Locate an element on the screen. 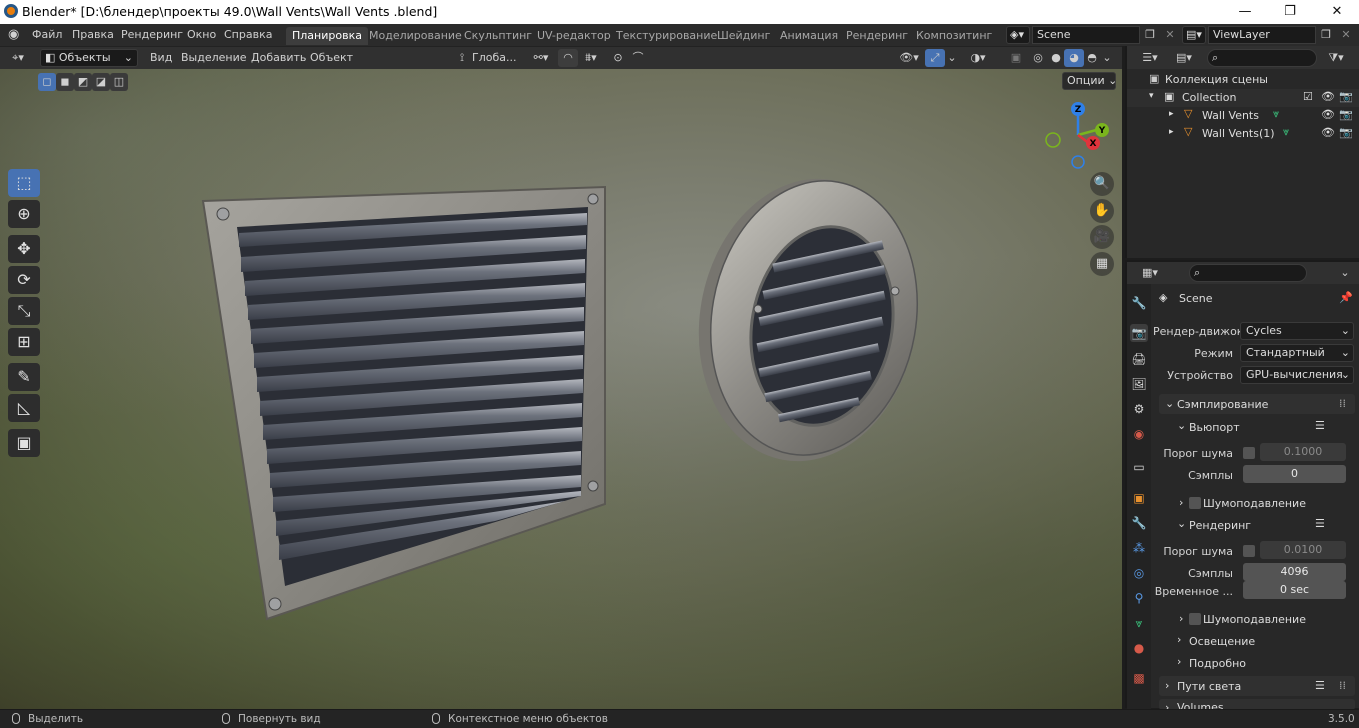 This screenshot has width=1359, height=728. add-cube-tool-icon: ▣ is located at coordinates (24, 443).